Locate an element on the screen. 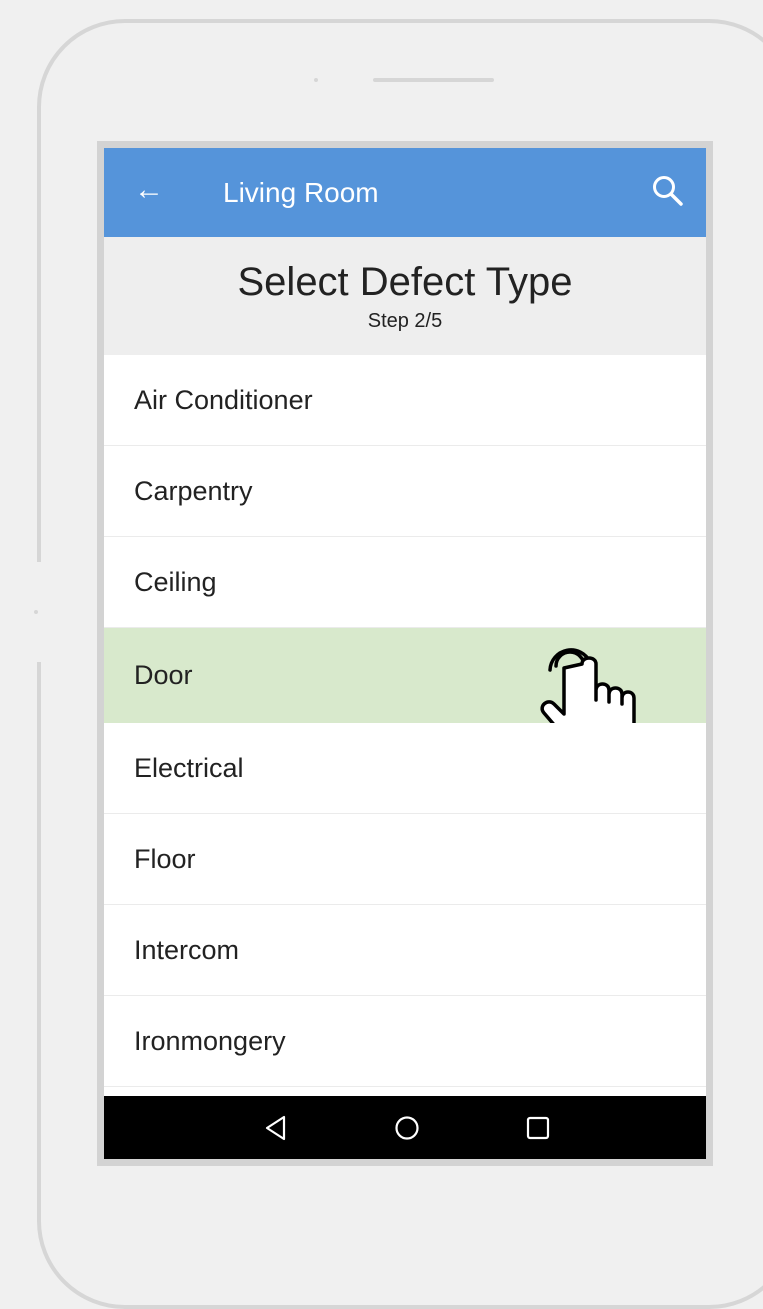 The width and height of the screenshot is (763, 1309). list-item: Floor is located at coordinates (405, 859).